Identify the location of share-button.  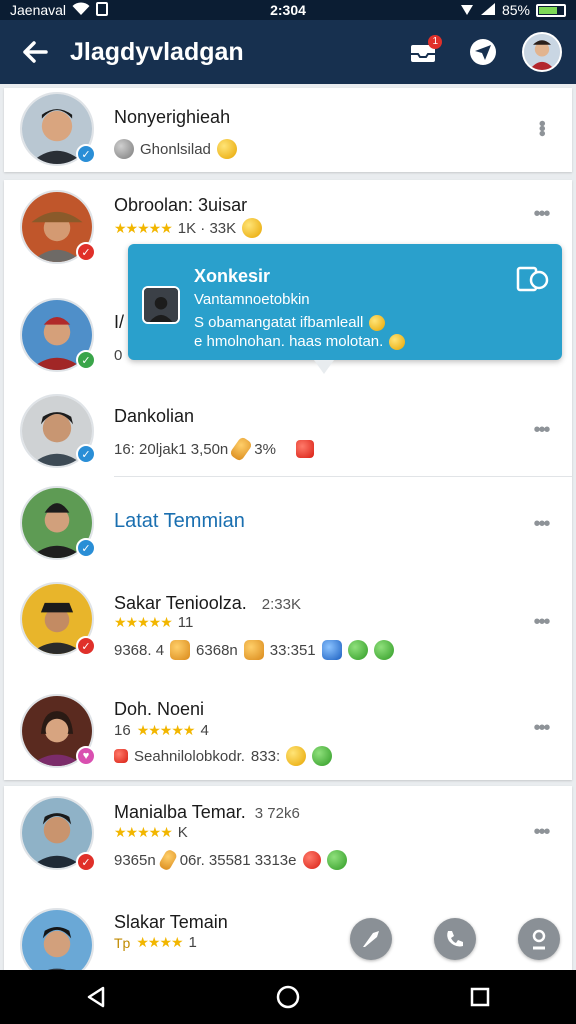
(483, 52).